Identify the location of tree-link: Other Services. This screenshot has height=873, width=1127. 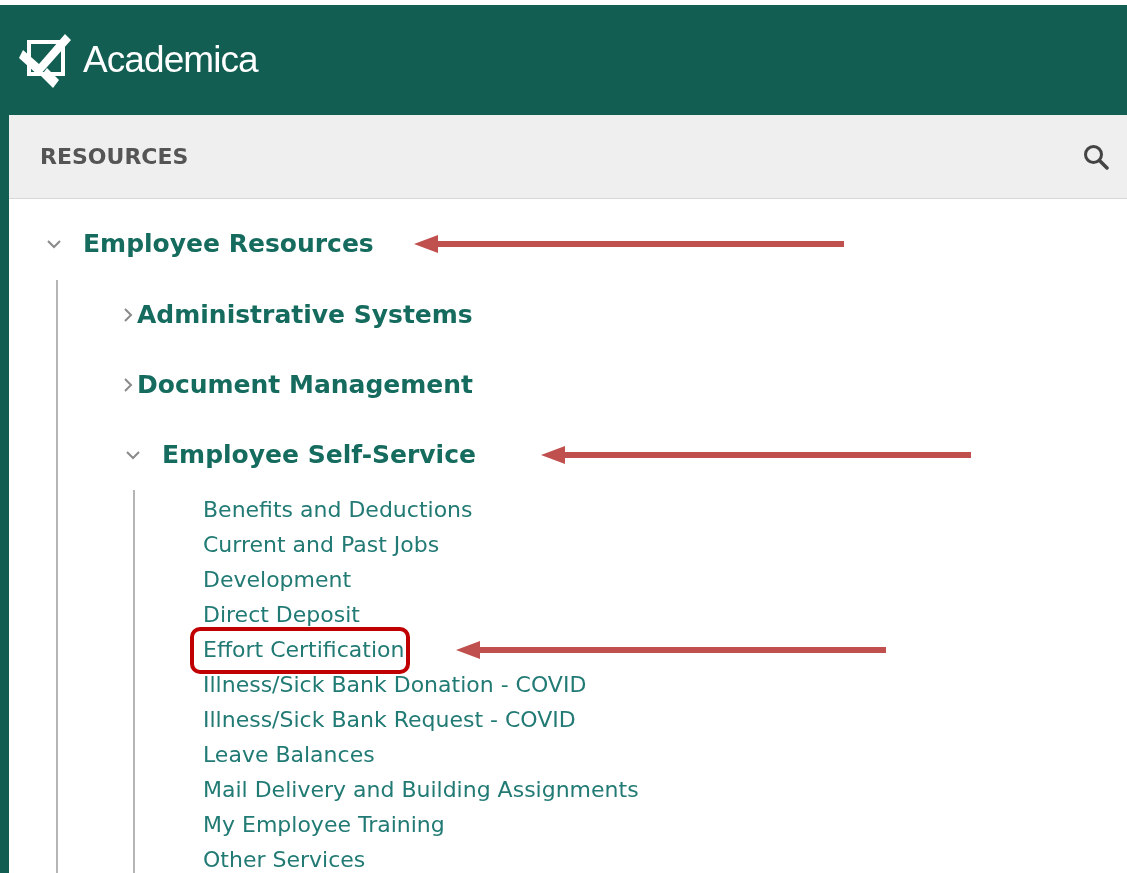
(284, 859).